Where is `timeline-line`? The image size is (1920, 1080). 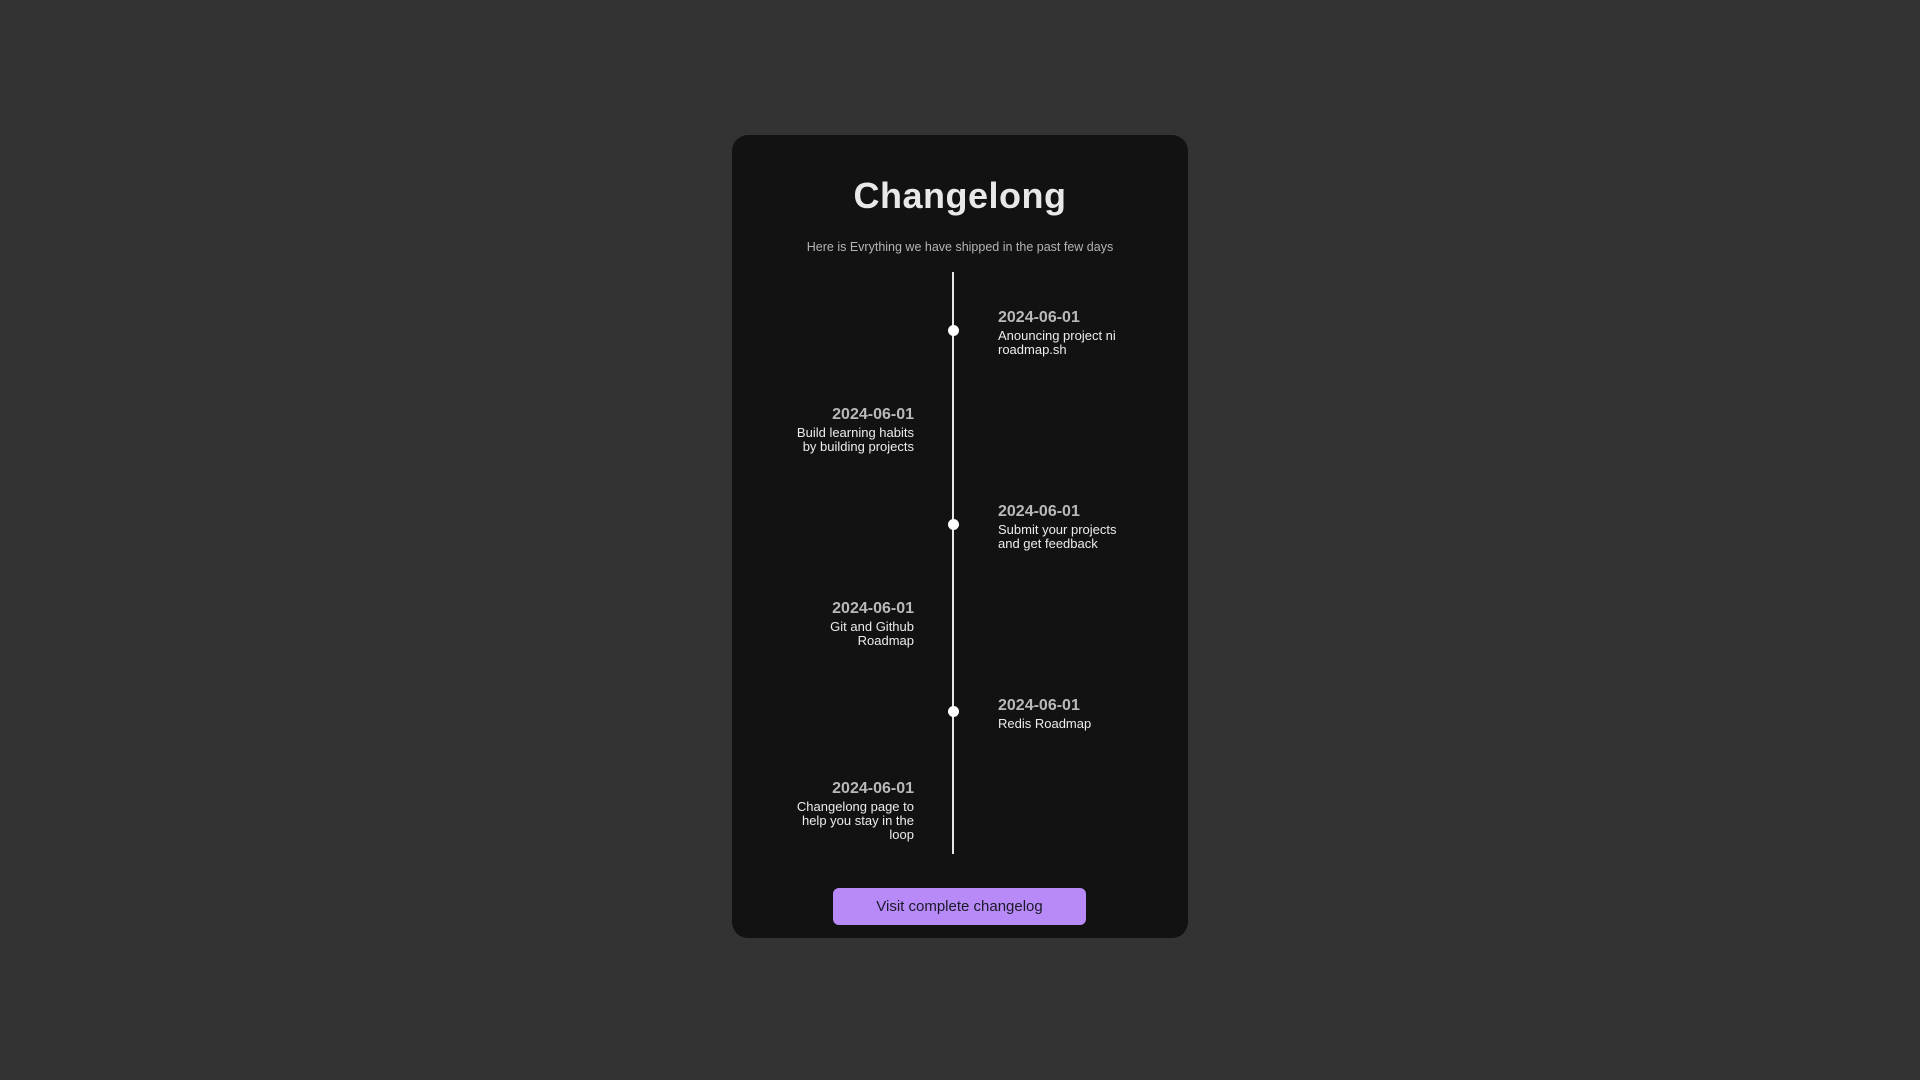
timeline-line is located at coordinates (953, 563).